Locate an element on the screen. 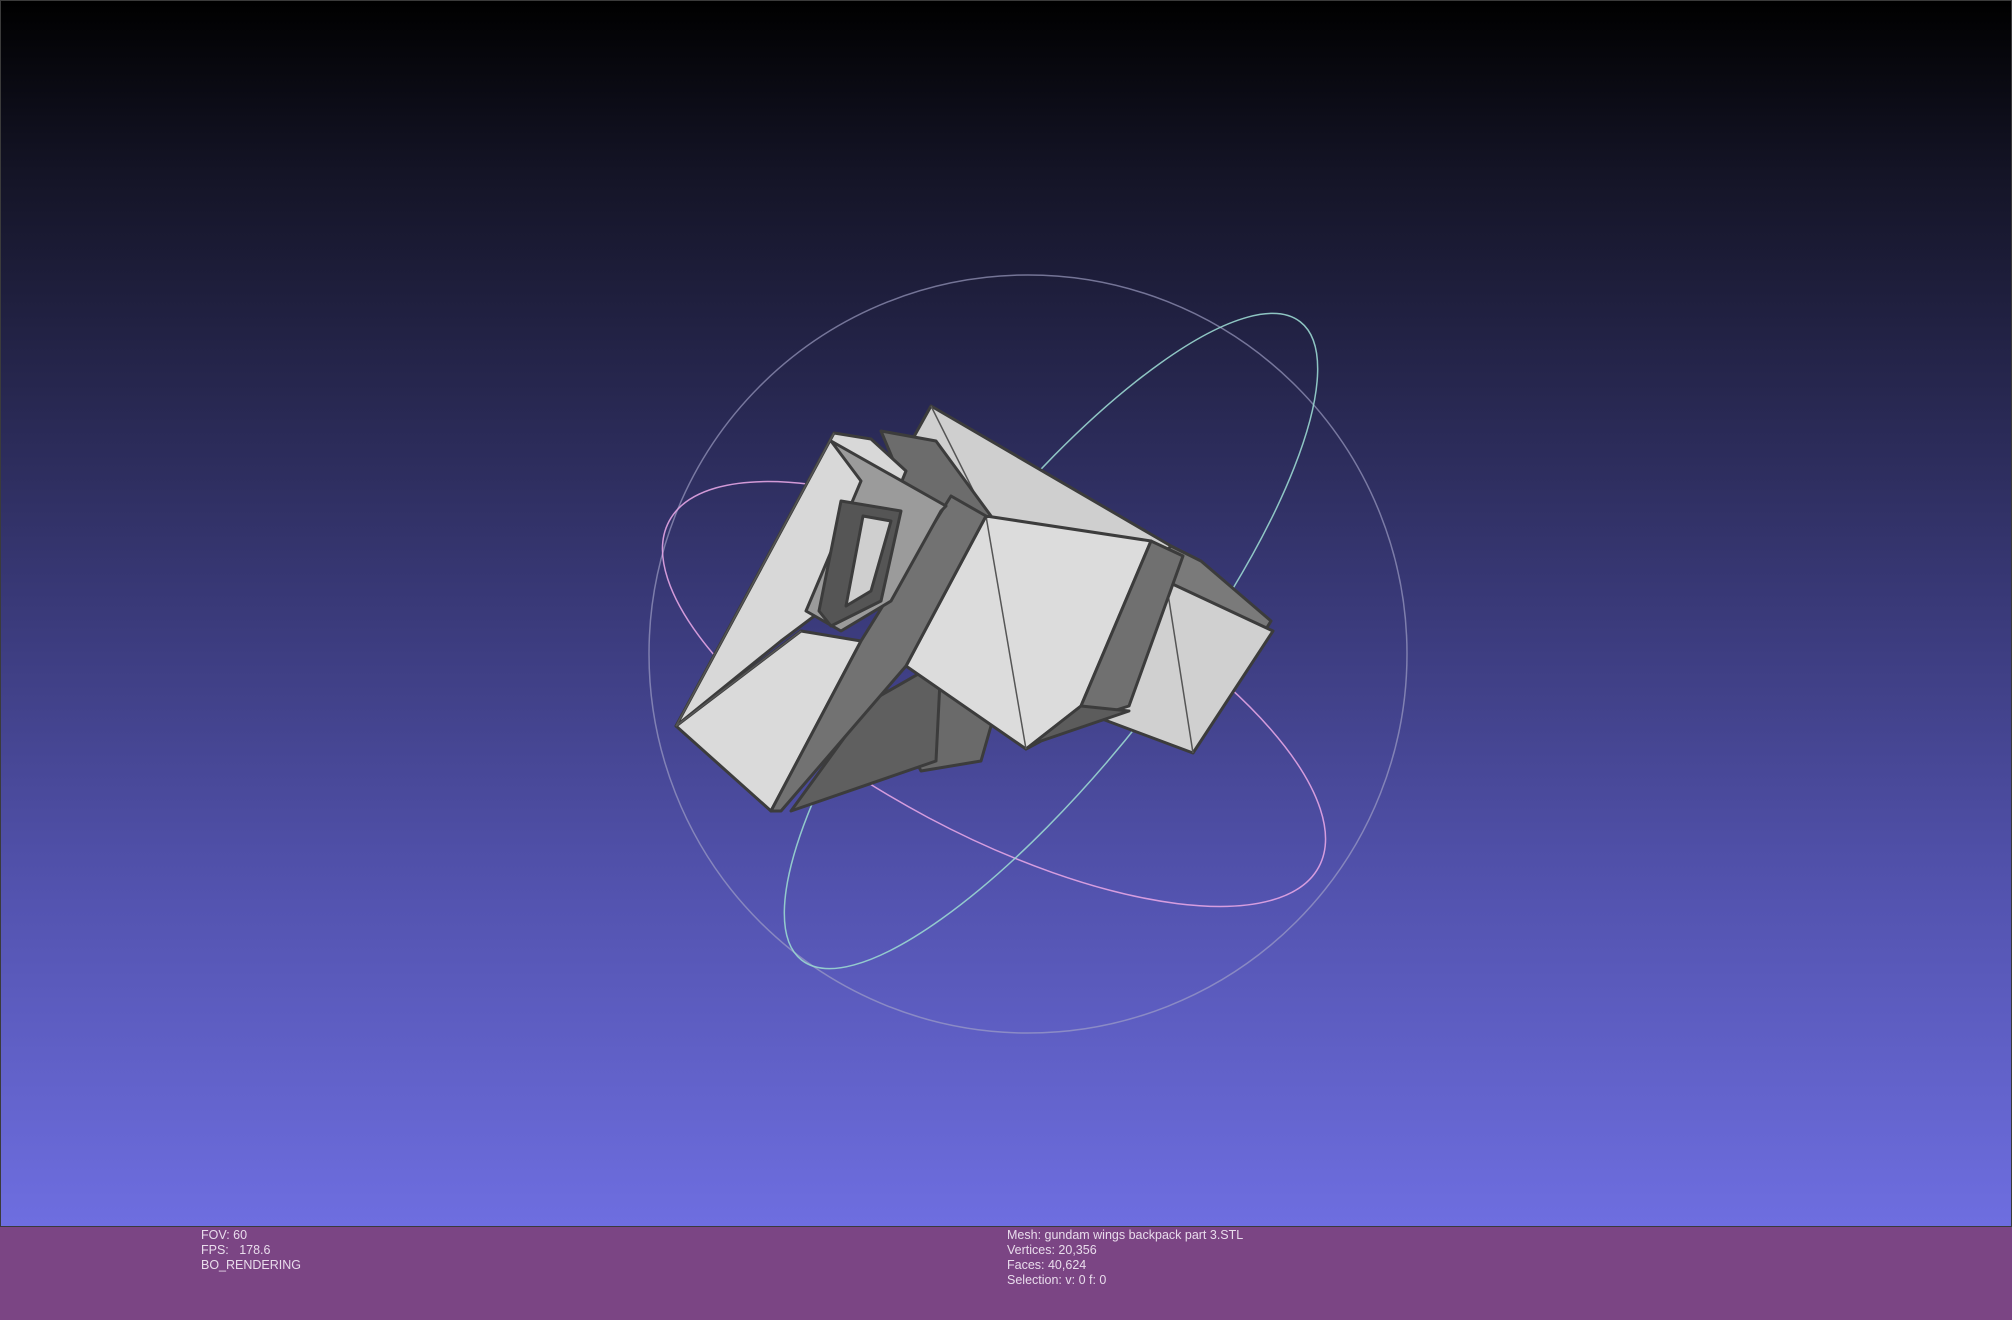 This screenshot has width=2012, height=1320. rendering-mode-label: BO_RENDERING is located at coordinates (251, 1265).